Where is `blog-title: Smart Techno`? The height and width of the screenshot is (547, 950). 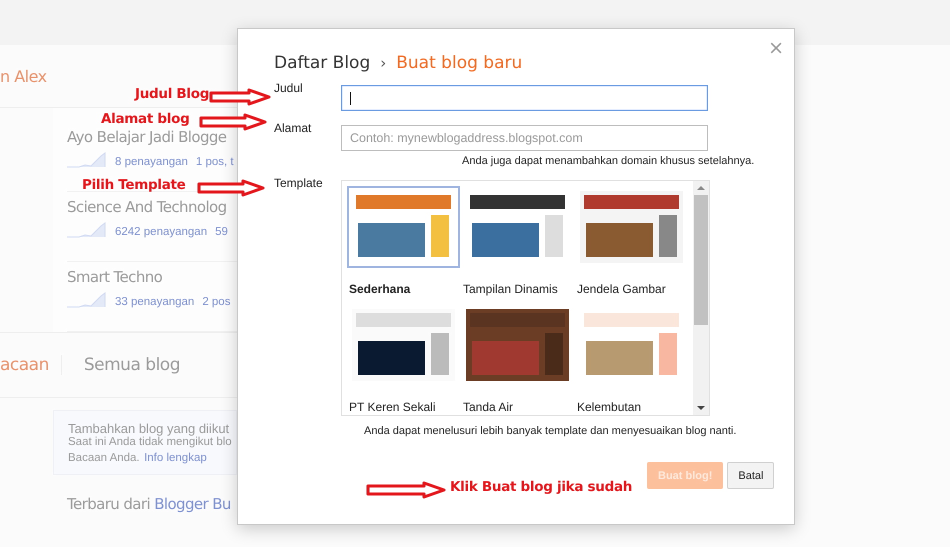
blog-title: Smart Techno is located at coordinates (152, 277).